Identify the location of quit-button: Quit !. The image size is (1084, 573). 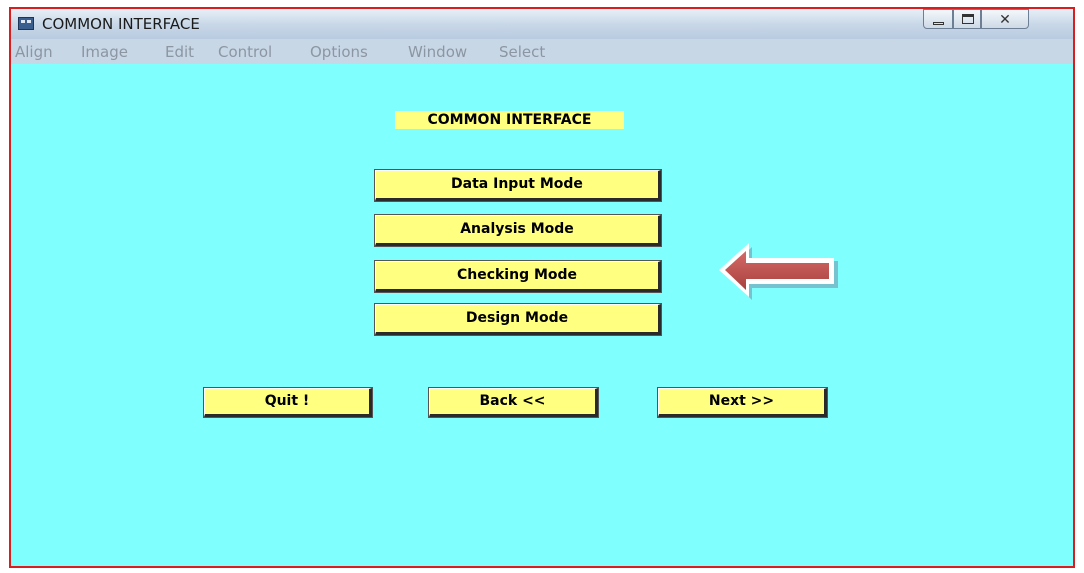
(288, 402).